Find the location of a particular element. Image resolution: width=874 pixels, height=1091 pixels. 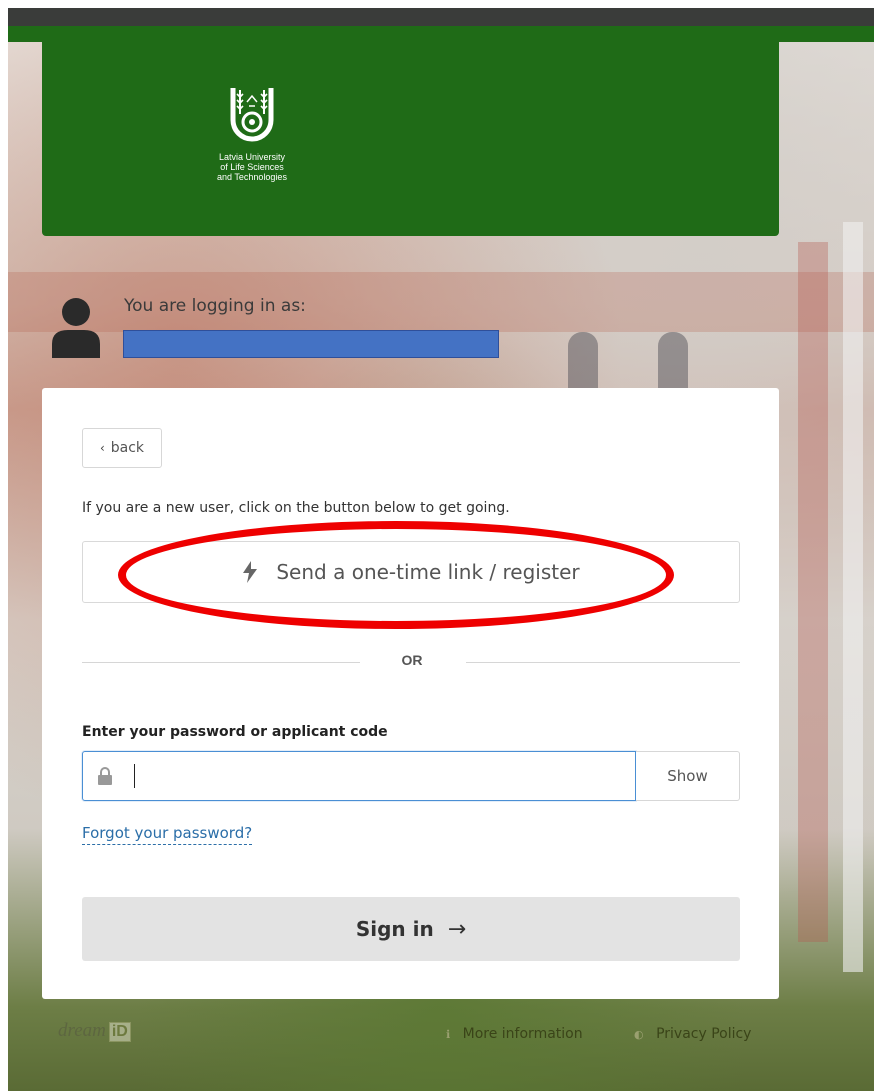

privacy-policy-label: Privacy Policy is located at coordinates (704, 1034).